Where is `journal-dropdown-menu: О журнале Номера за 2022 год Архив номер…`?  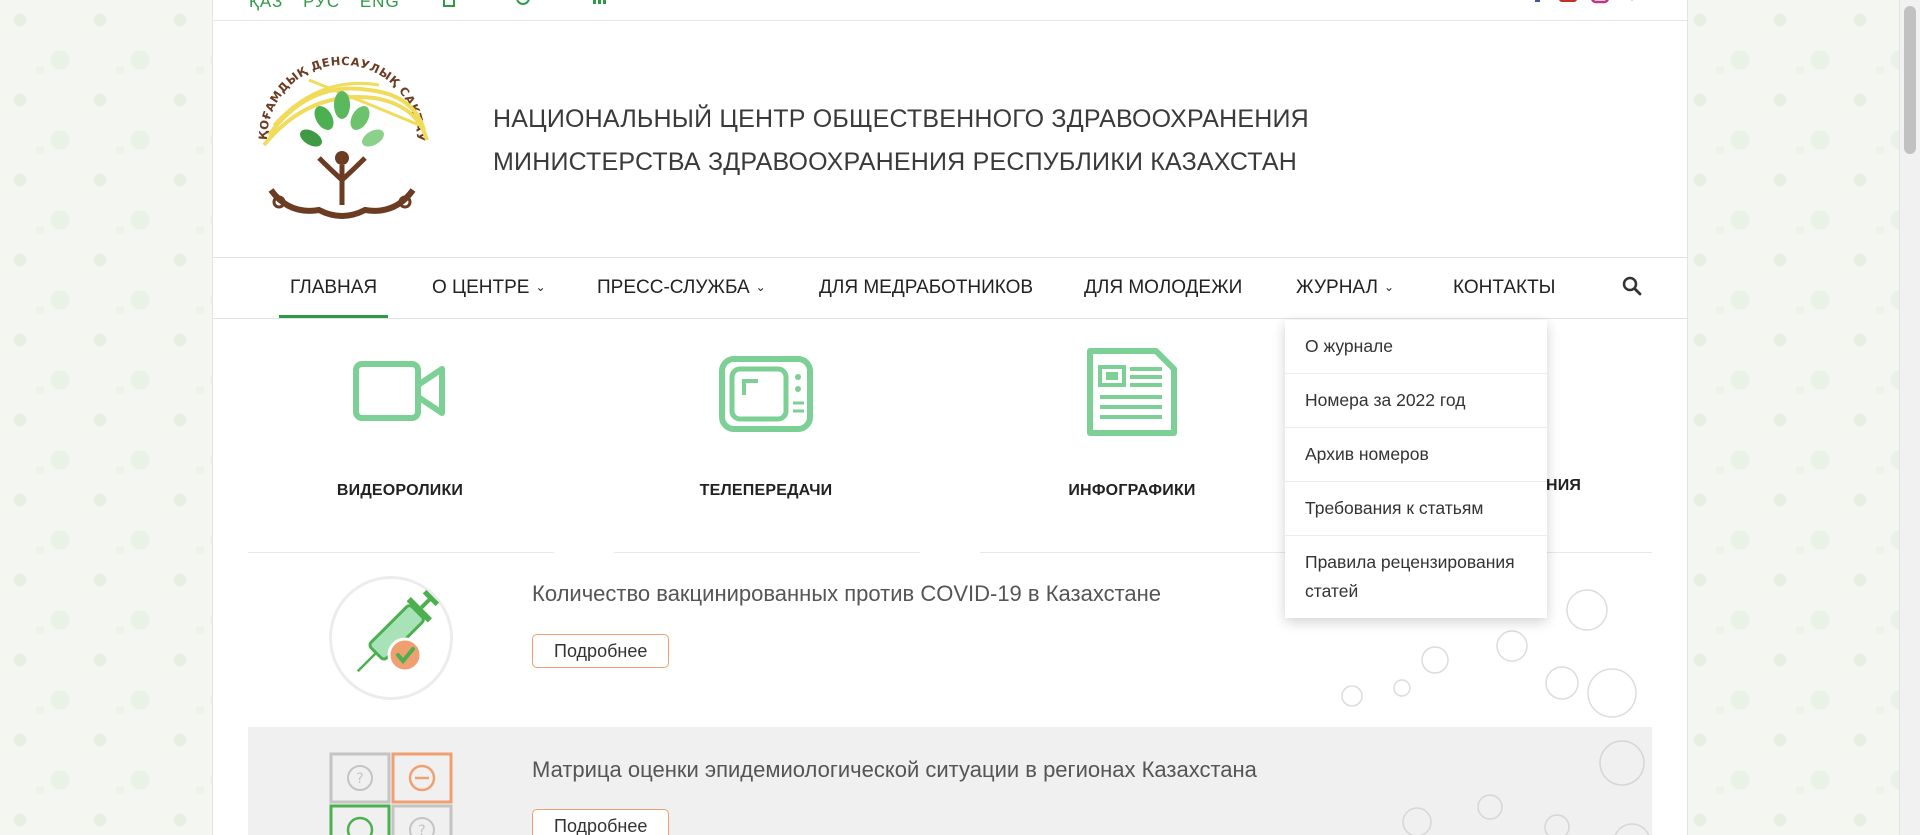 journal-dropdown-menu: О журнале Номера за 2022 год Архив номер… is located at coordinates (1416, 469).